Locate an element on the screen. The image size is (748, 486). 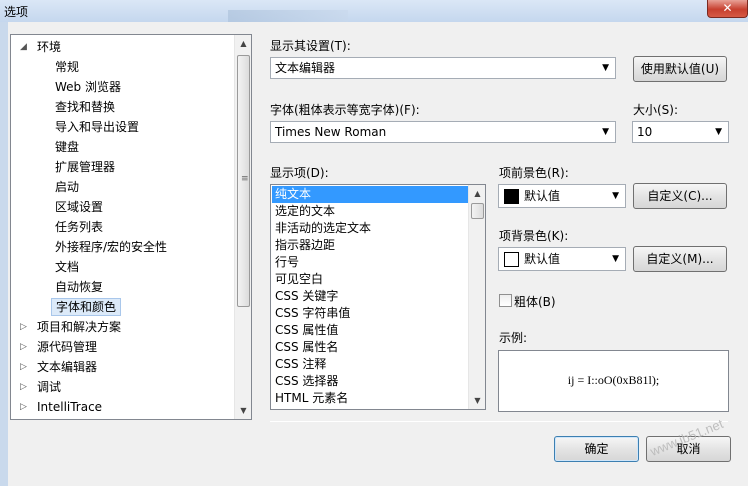
tree-item: 键盘 is located at coordinates (67, 147).